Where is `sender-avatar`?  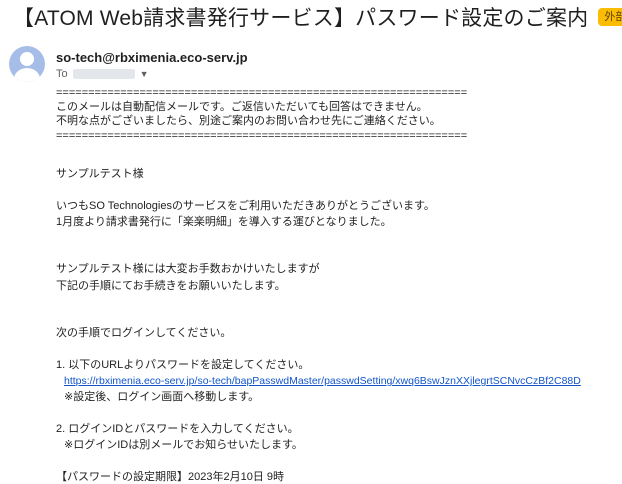 sender-avatar is located at coordinates (27, 64).